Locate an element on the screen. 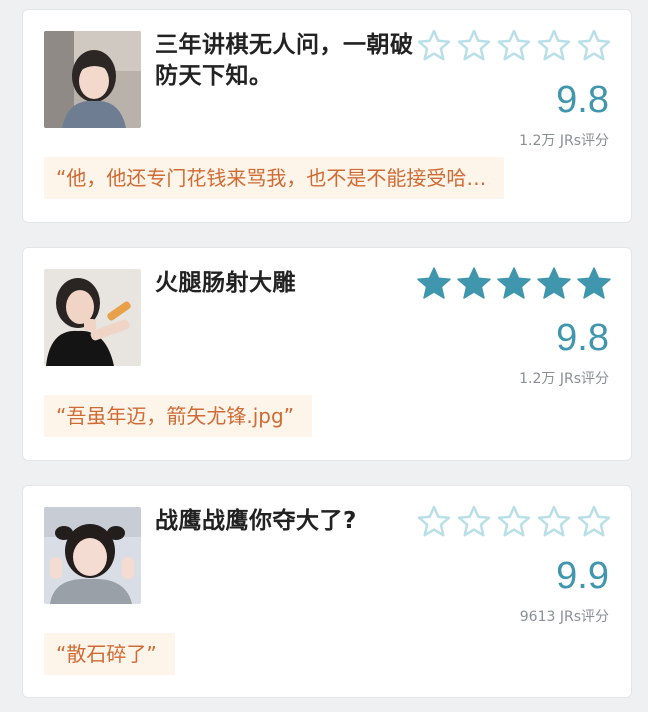 The image size is (648, 712). card-title: 战鹰战鹰你夺大了? is located at coordinates (256, 521).